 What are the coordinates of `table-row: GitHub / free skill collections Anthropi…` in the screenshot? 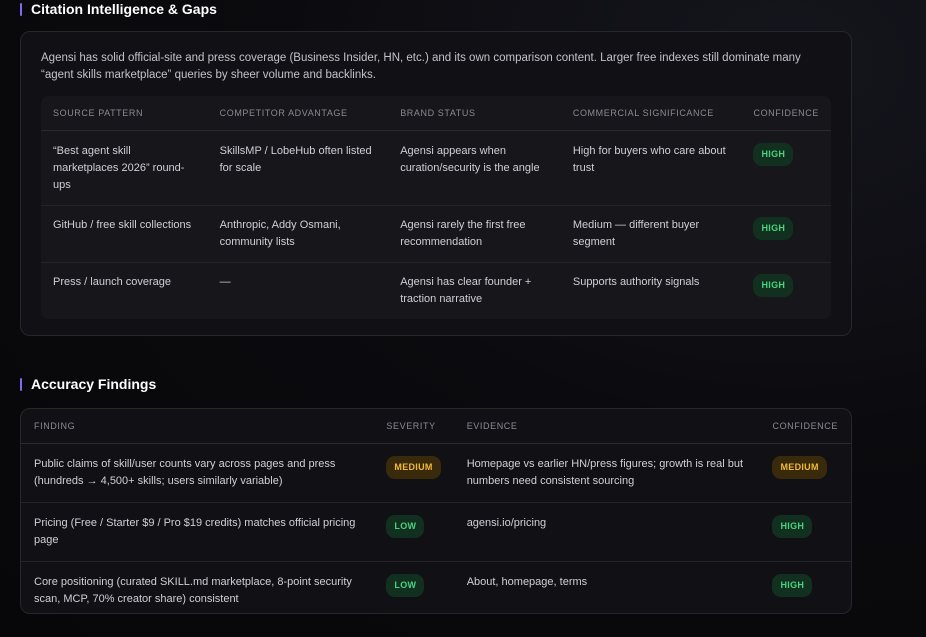 It's located at (436, 234).